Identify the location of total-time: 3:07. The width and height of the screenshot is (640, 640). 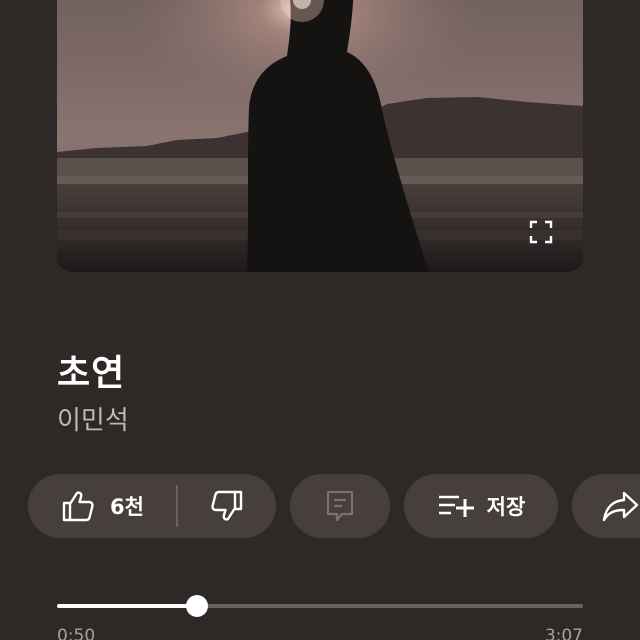
(563, 633).